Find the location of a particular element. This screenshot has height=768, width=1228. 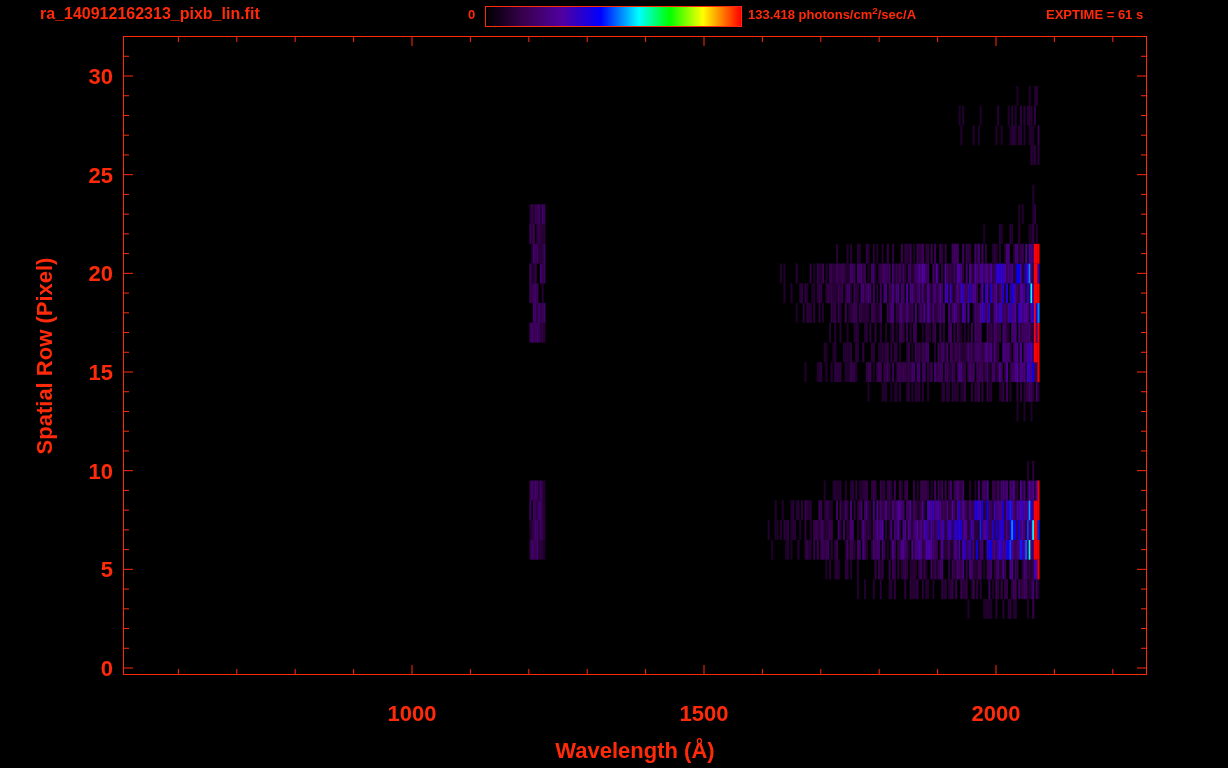

y-tick-label: 15 is located at coordinates (100, 372).